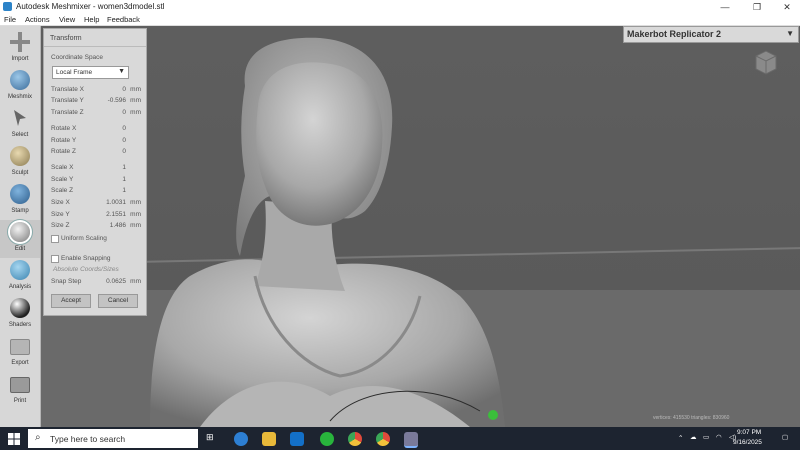 This screenshot has height=450, width=800. I want to click on cancel-button: Cancel, so click(118, 301).